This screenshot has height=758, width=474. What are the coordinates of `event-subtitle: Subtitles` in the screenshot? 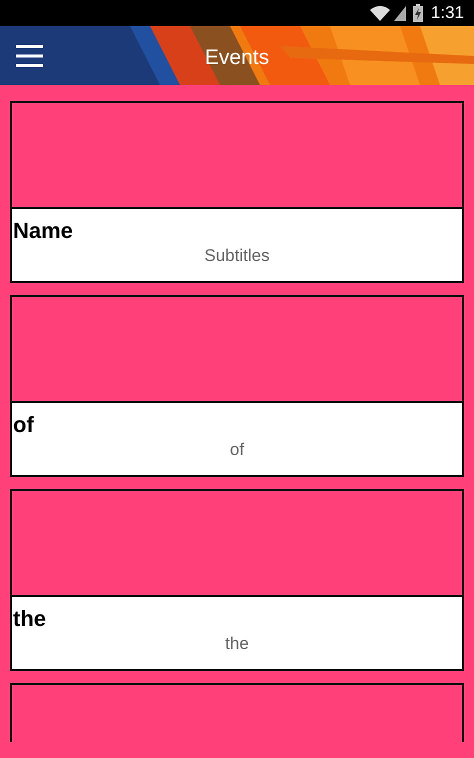 It's located at (237, 256).